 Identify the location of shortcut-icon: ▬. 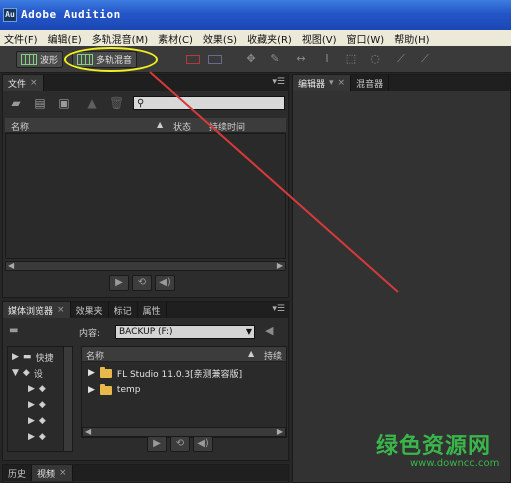
(27, 357).